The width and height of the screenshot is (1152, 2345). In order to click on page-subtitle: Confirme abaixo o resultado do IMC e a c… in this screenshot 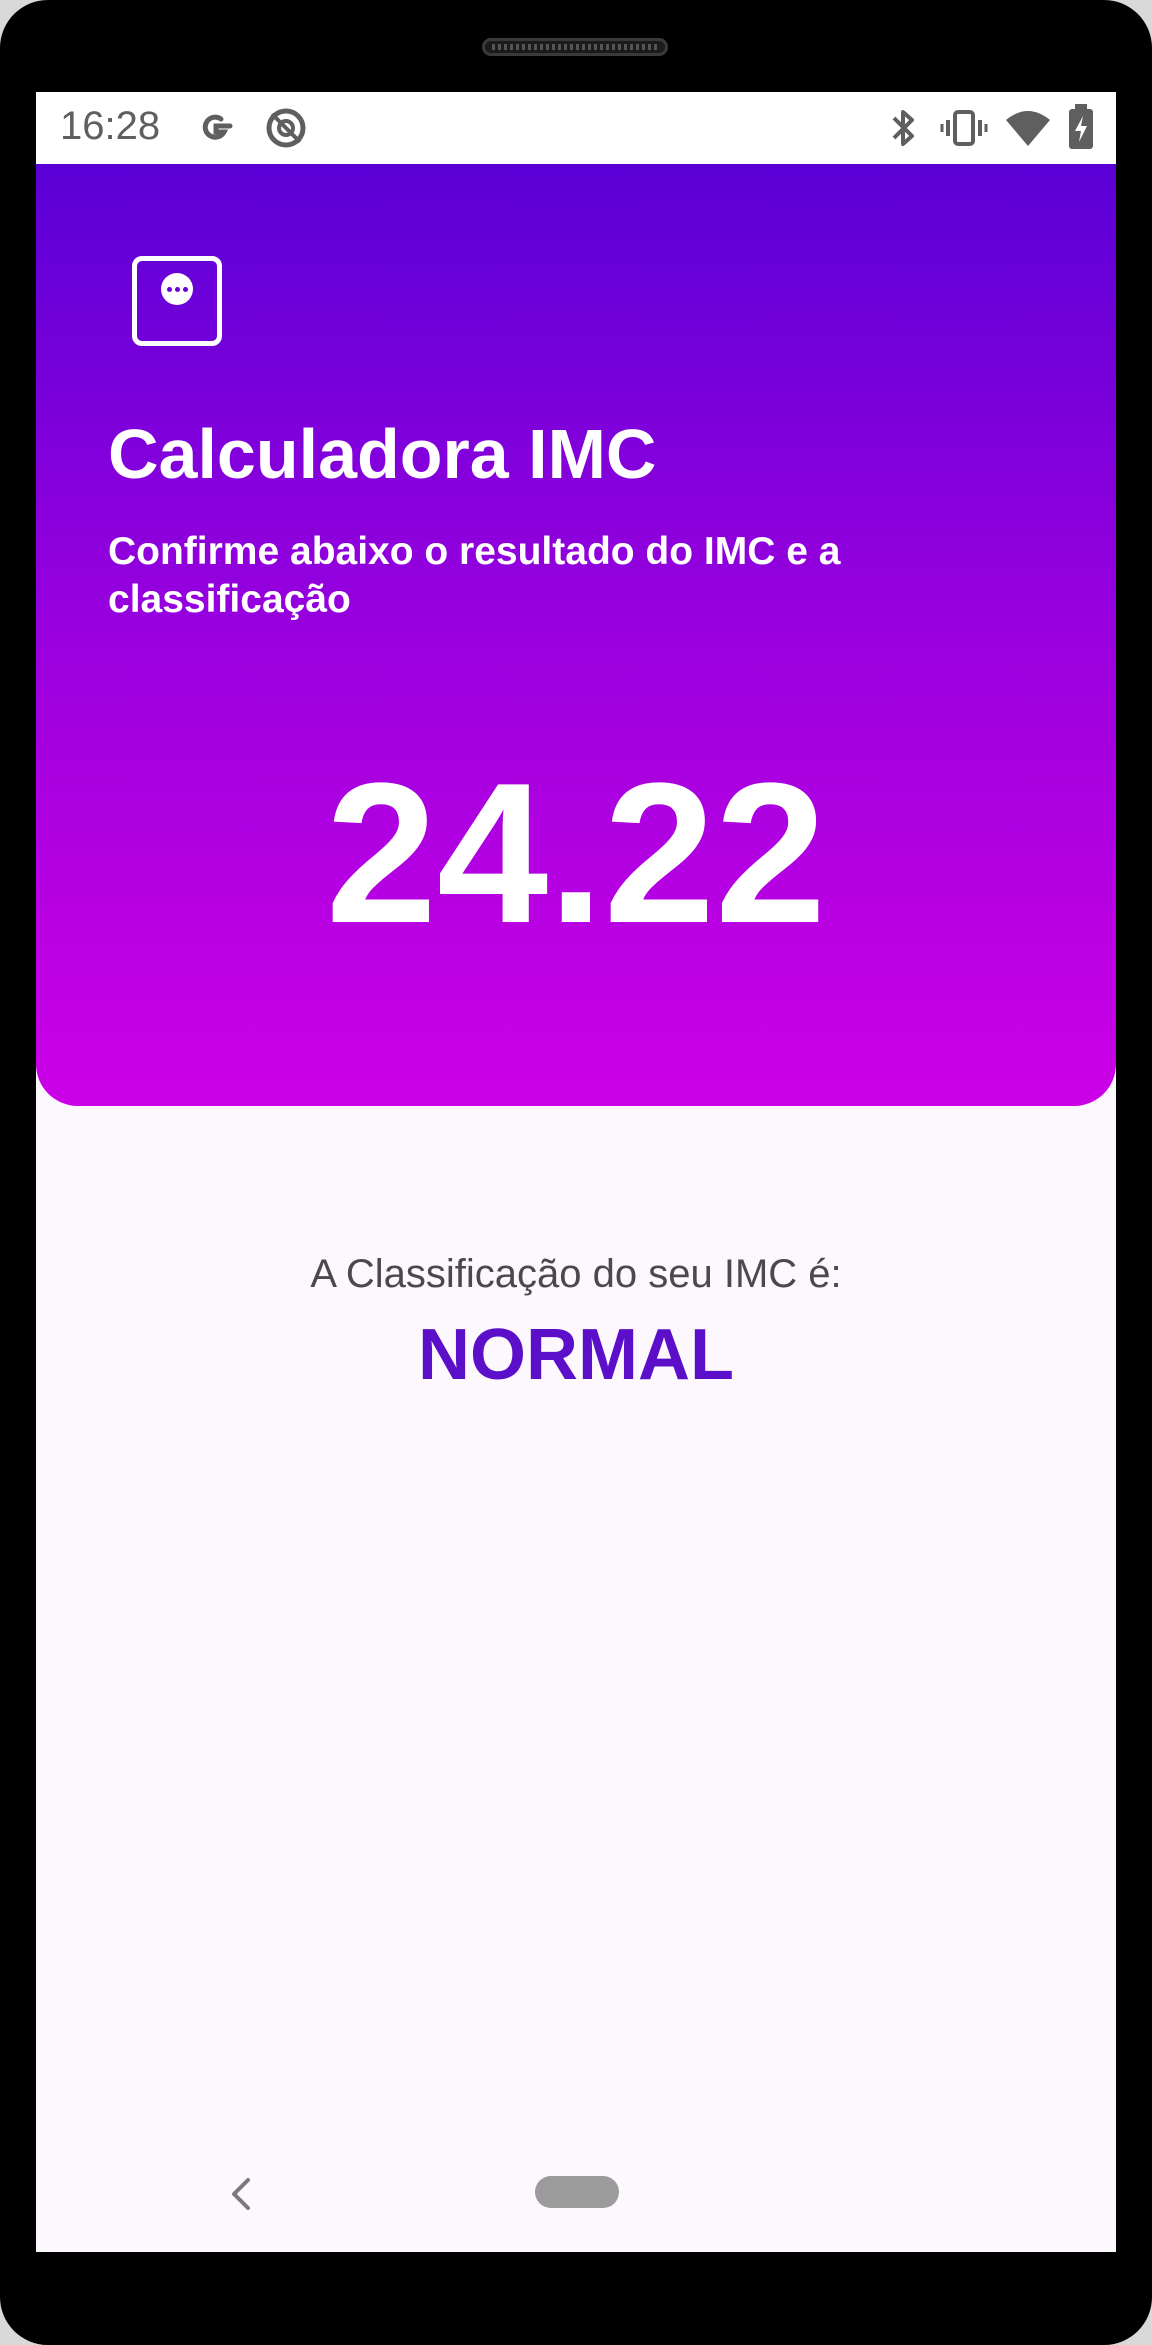, I will do `click(474, 575)`.